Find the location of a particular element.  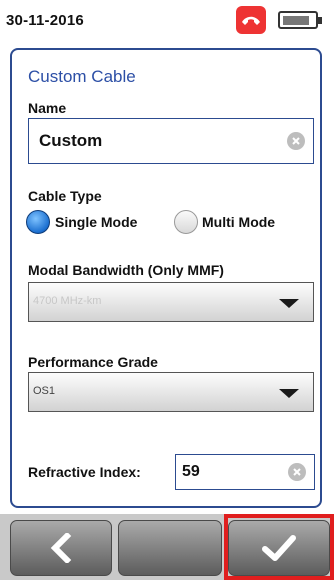

battery-icon is located at coordinates (300, 20).